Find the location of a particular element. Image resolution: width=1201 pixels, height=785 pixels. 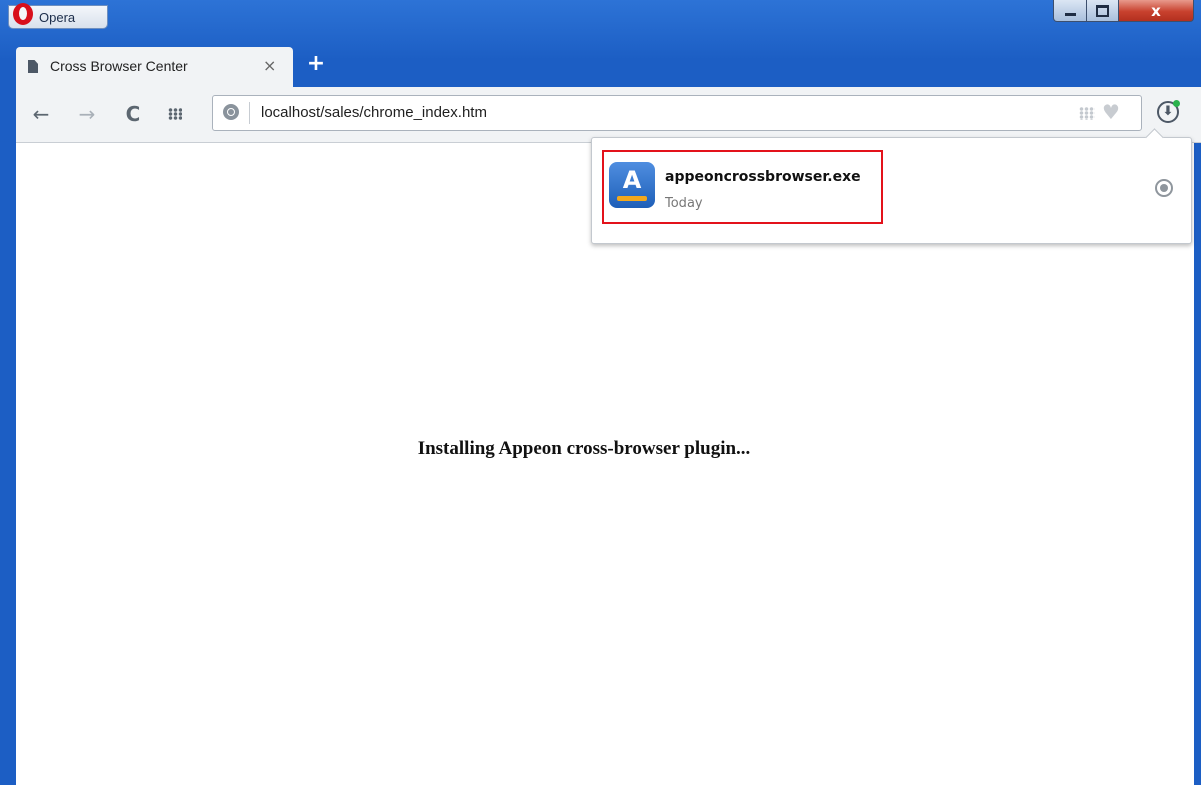

new-tab-button: + is located at coordinates (316, 64).